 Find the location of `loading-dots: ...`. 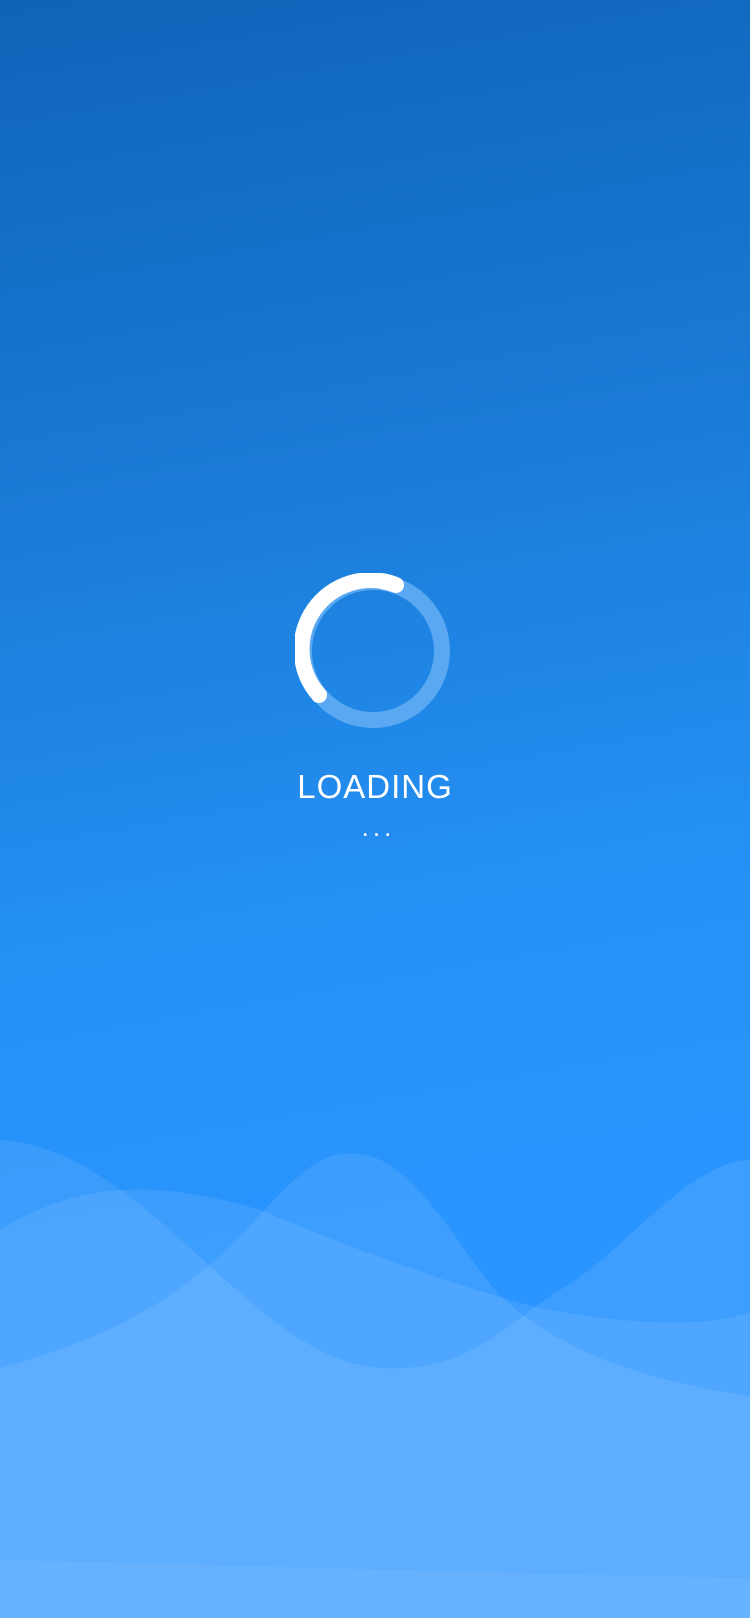

loading-dots: ... is located at coordinates (378, 827).